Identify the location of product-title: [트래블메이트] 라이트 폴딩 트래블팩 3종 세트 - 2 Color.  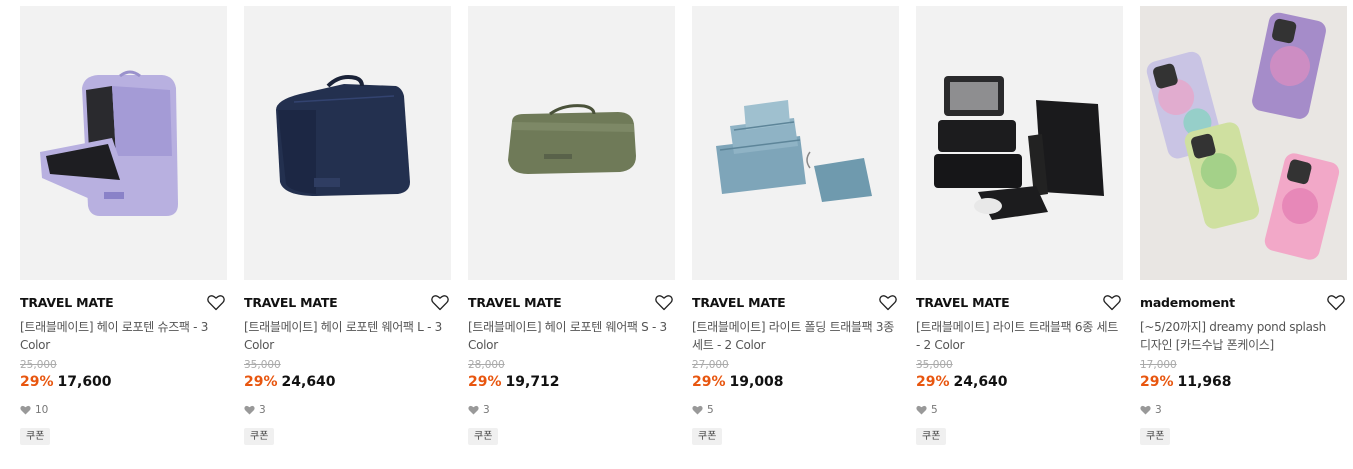
(794, 336).